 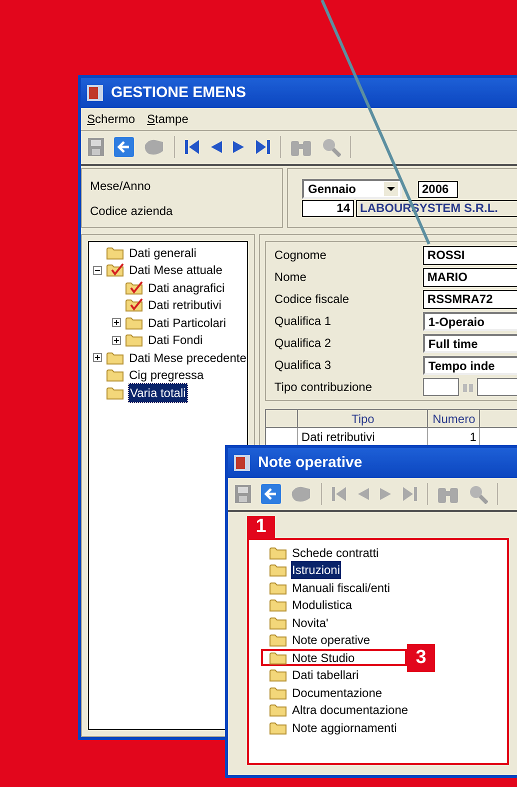 I want to click on tree-item: Dati anagrafici, so click(x=186, y=287).